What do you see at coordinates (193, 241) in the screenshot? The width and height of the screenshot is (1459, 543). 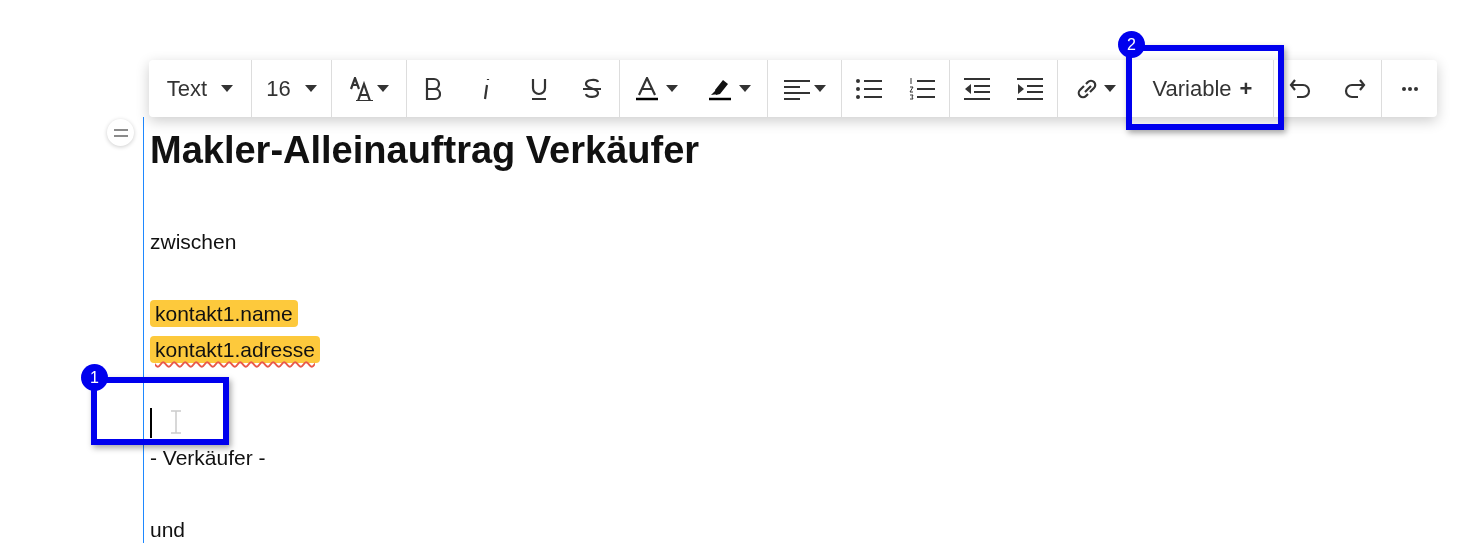 I see `paragraph-text: zwischen` at bounding box center [193, 241].